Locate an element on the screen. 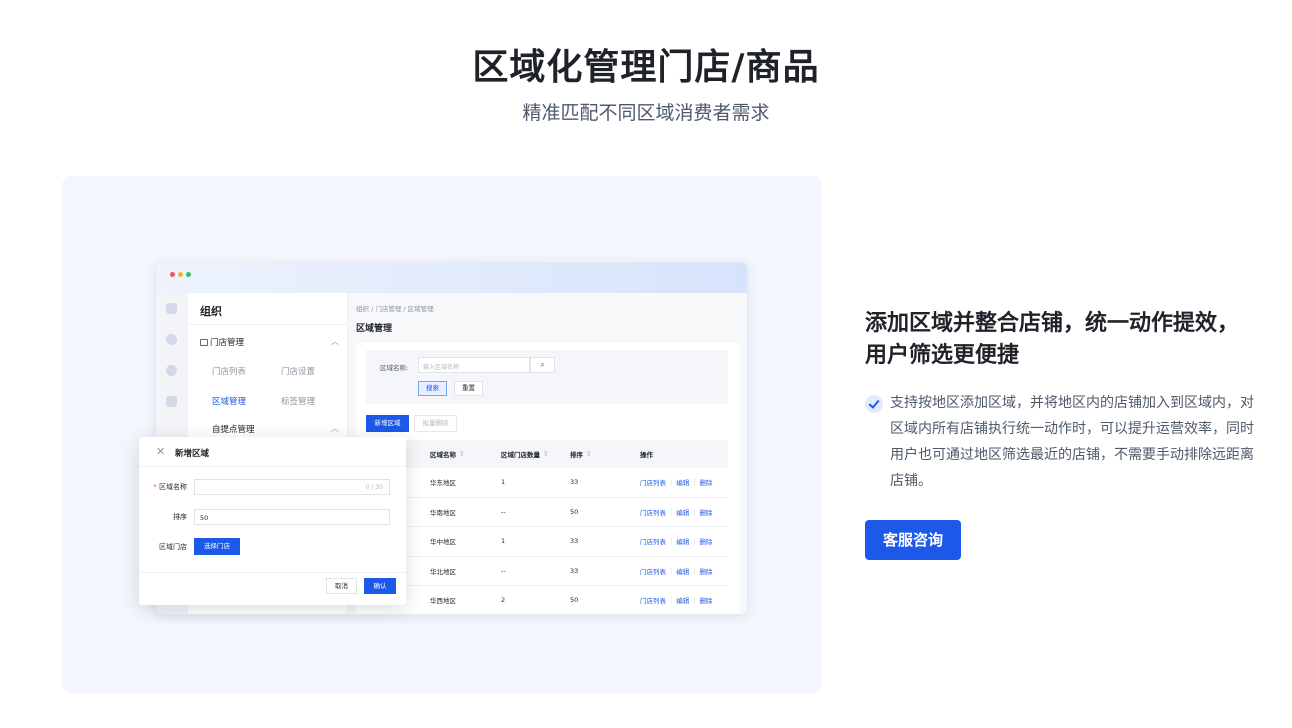 The height and width of the screenshot is (728, 1292). region-name-field-label: * 区域名称 is located at coordinates (170, 487).